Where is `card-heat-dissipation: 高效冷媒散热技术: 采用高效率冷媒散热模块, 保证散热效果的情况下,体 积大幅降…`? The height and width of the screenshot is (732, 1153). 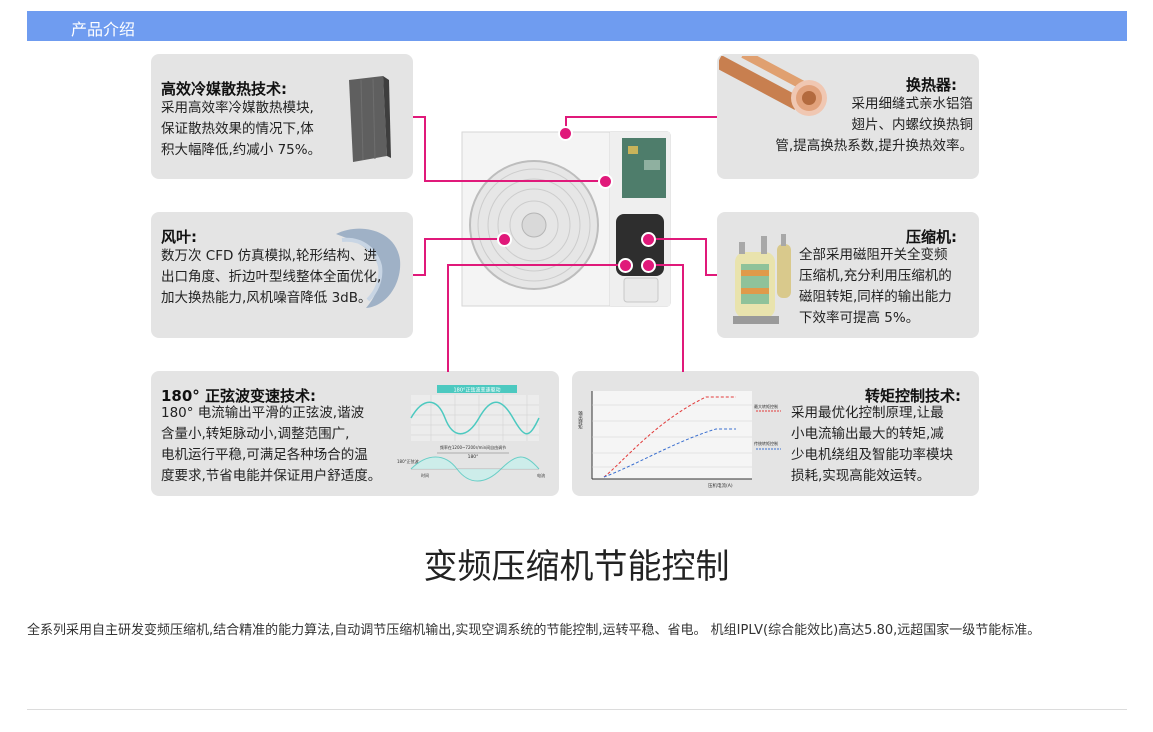 card-heat-dissipation: 高效冷媒散热技术: 采用高效率冷媒散热模块, 保证散热效果的情况下,体 积大幅降… is located at coordinates (282, 116).